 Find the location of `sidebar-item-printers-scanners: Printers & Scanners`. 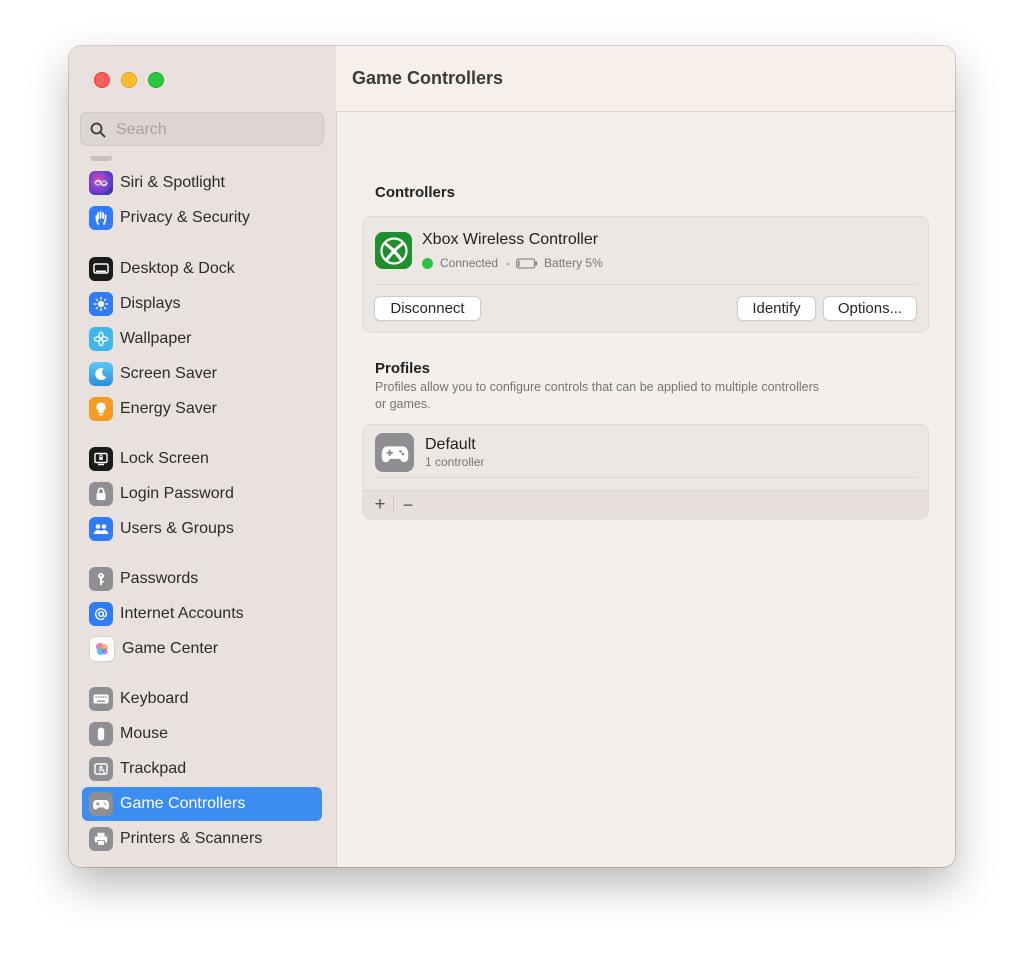

sidebar-item-printers-scanners: Printers & Scanners is located at coordinates (202, 839).